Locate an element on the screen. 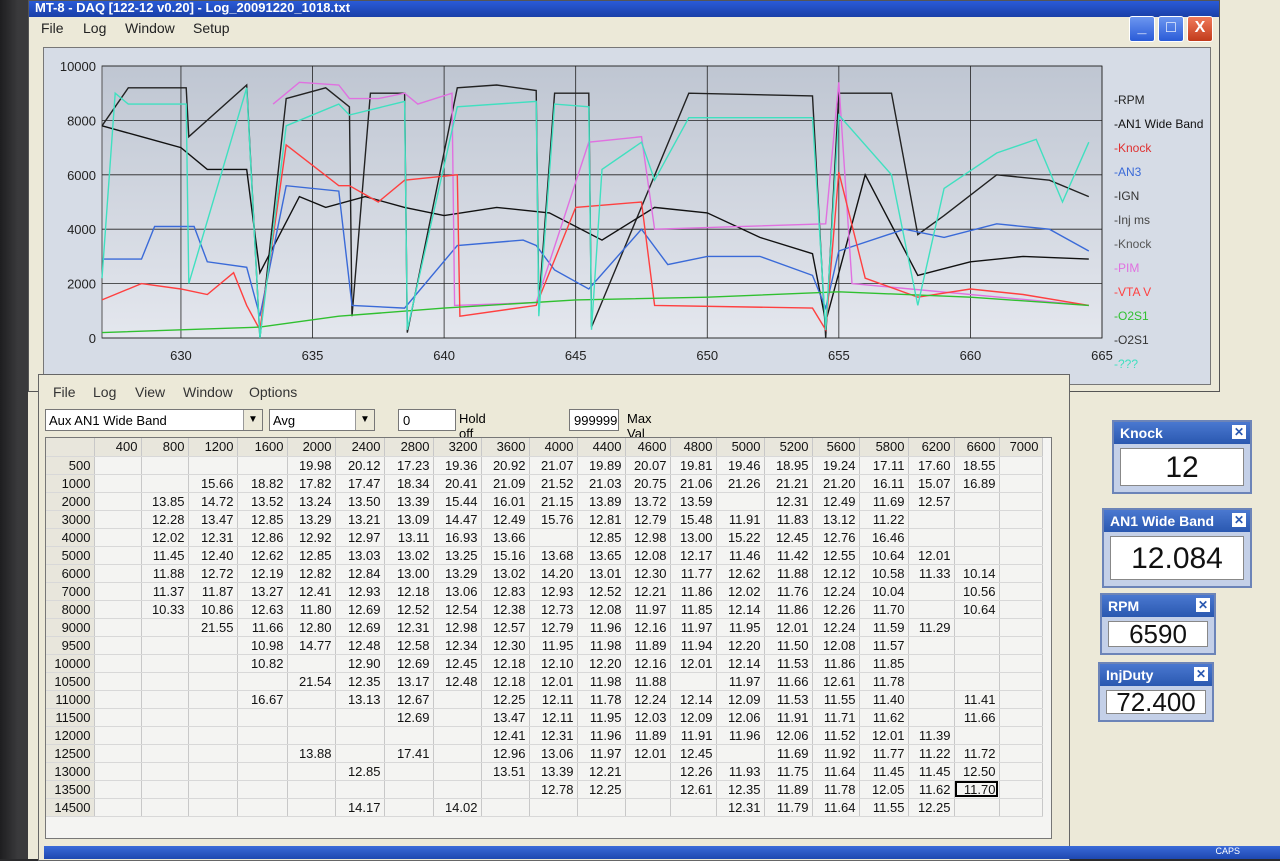 This screenshot has height=861, width=1280. grid-cell: 12.72 is located at coordinates (213, 573).